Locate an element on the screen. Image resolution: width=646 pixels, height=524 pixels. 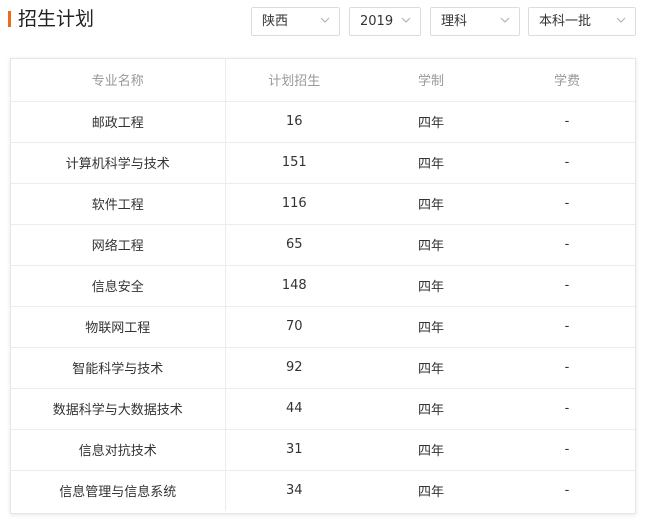
table-row: 网络工程 65 四年 - is located at coordinates (323, 245).